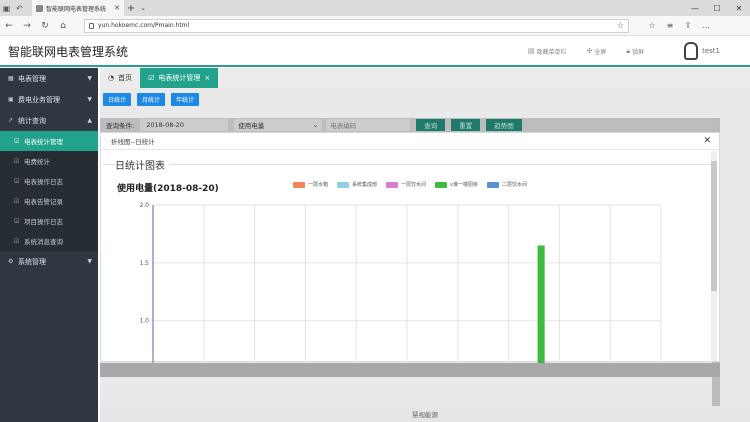  I want to click on legend-item: 二层饮水间, so click(507, 184).